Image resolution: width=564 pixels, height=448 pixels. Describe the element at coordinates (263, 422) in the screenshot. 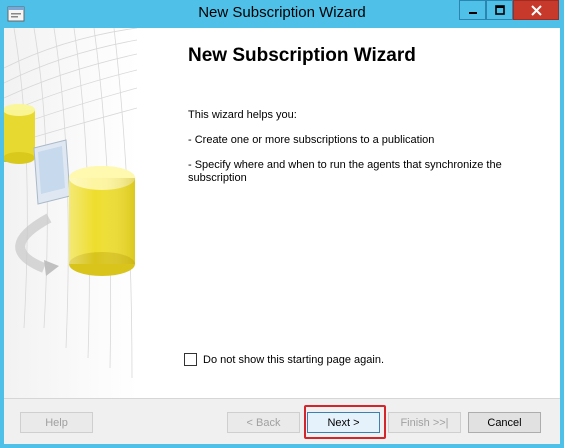

I see `back-button: < Back` at that location.